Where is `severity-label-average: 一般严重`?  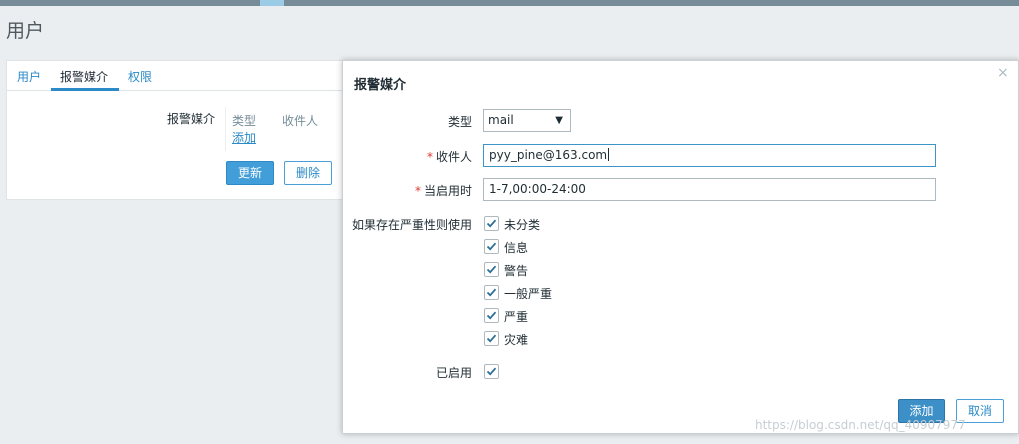
severity-label-average: 一般严重 is located at coordinates (528, 294).